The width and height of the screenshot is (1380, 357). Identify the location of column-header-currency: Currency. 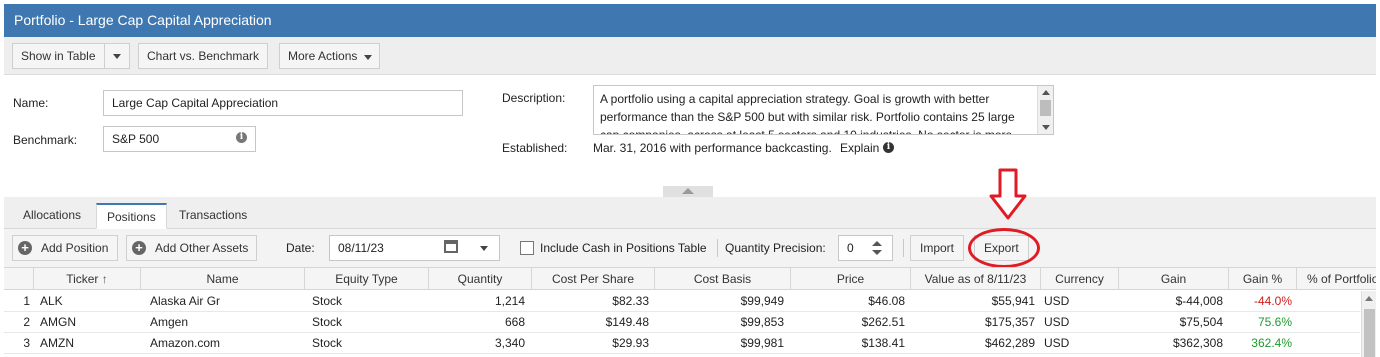
(1080, 279).